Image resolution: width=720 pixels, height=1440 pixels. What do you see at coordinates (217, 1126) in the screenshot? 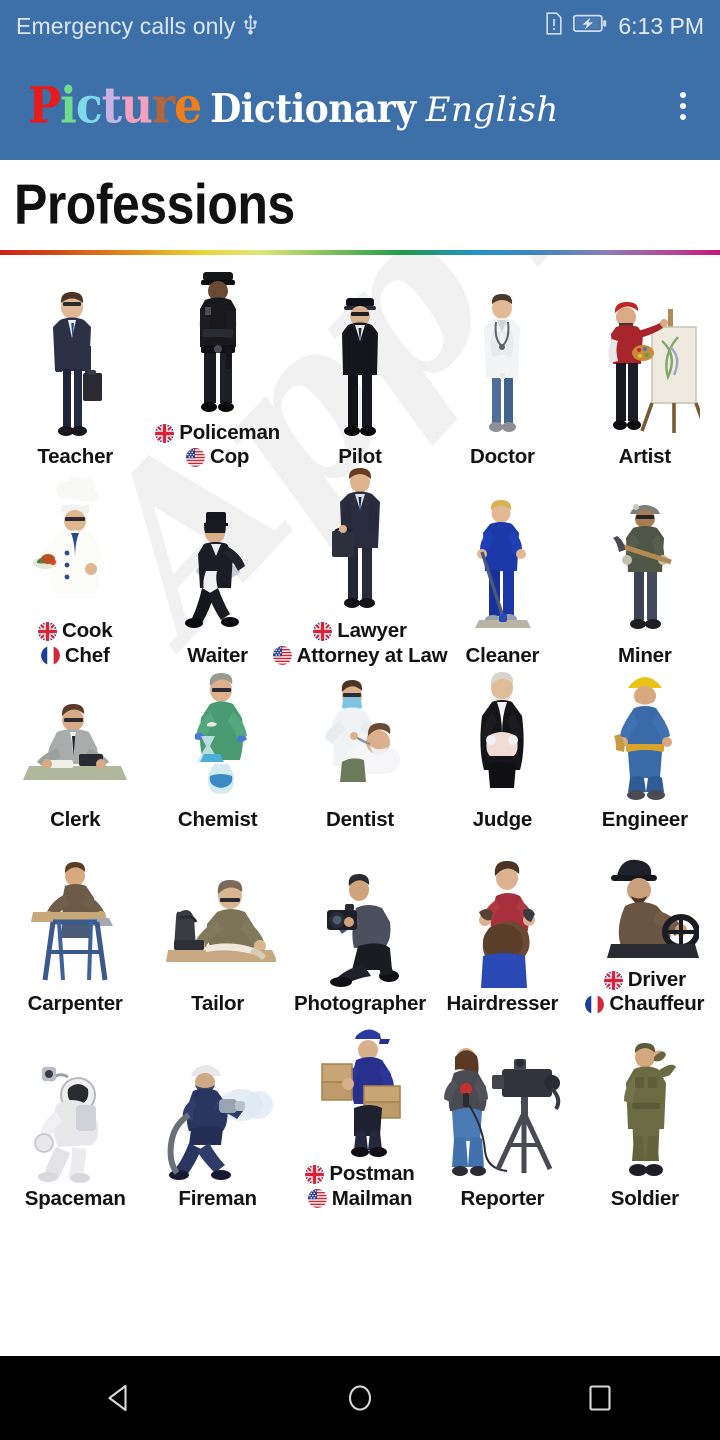
I see `profession-cell-fireman: Fireman` at bounding box center [217, 1126].